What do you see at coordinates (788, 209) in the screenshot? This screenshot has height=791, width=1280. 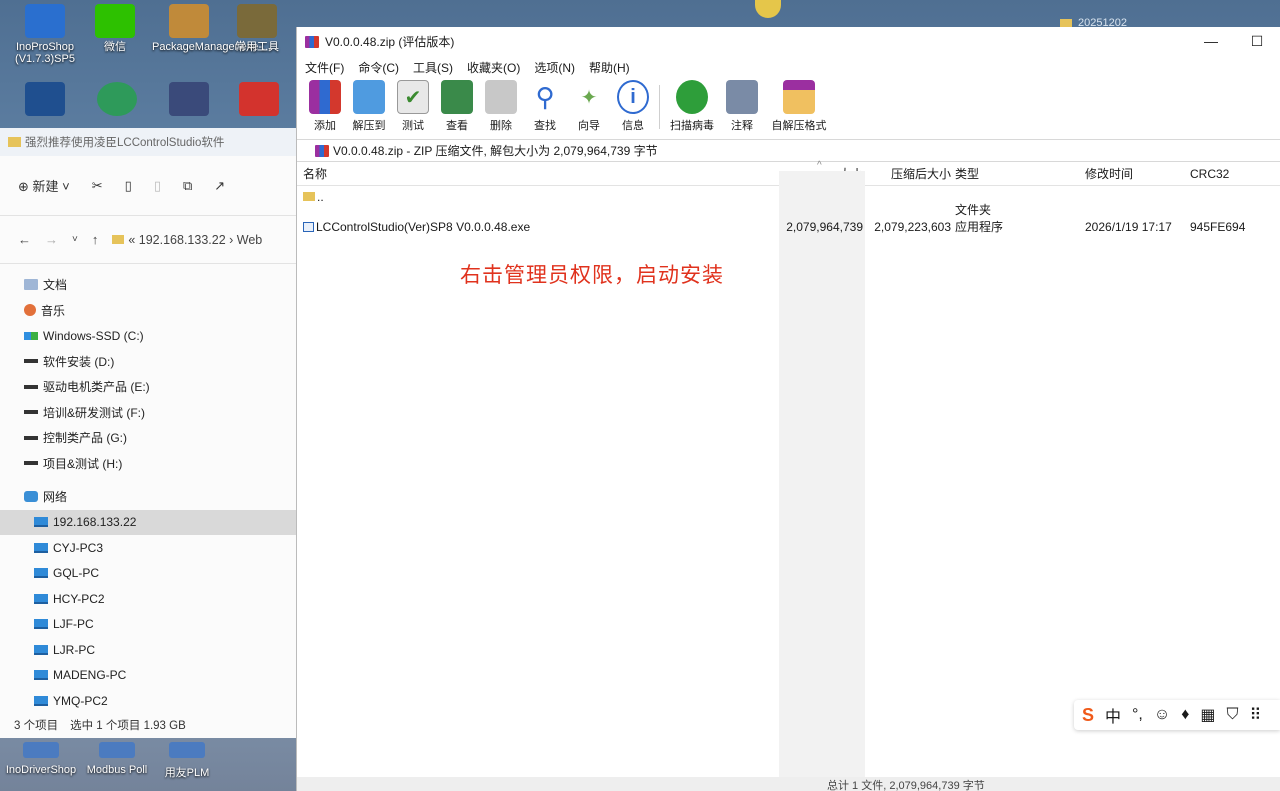 I see `list-item: 文件夹` at bounding box center [788, 209].